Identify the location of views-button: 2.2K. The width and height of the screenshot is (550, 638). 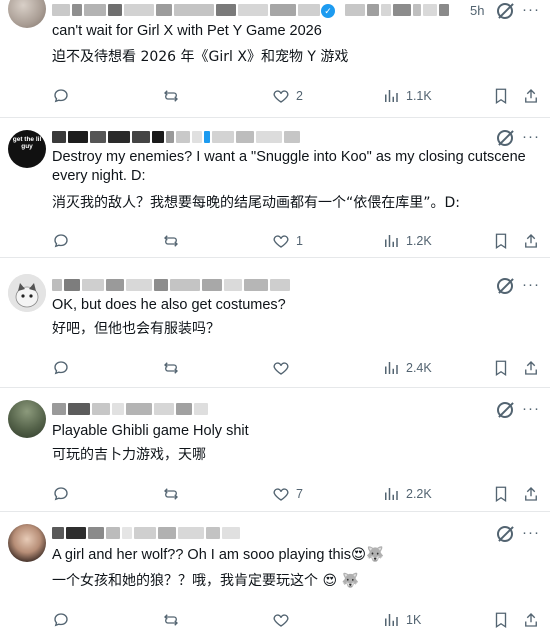
(407, 494).